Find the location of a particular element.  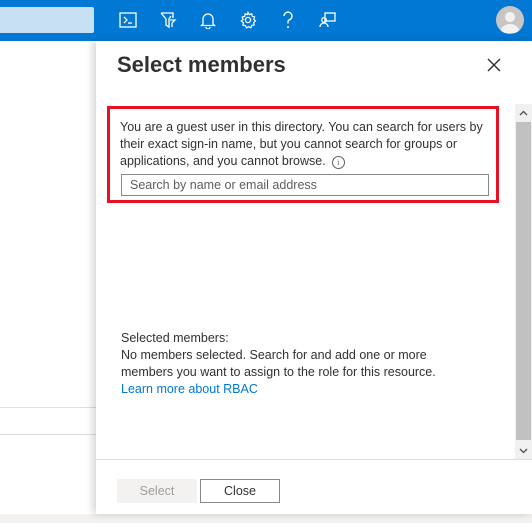

info-icon: i is located at coordinates (338, 162).